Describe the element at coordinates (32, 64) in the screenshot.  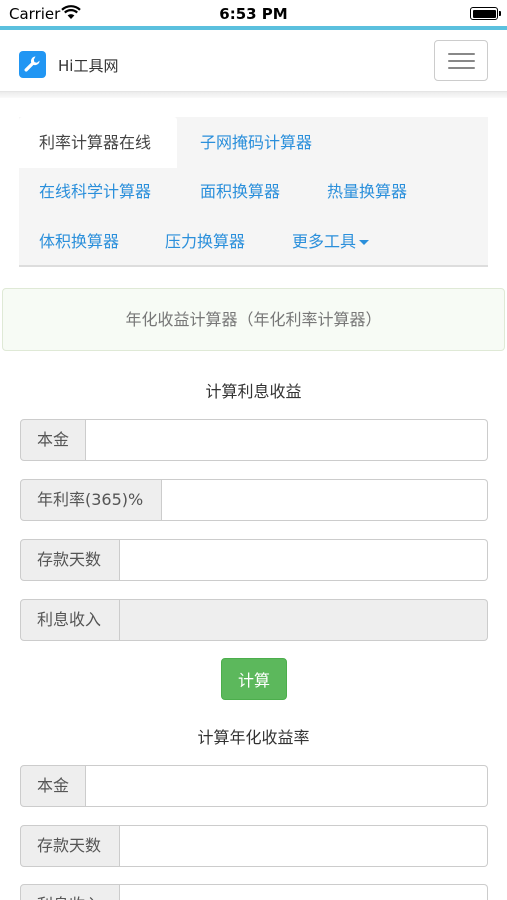
I see `wrench-icon` at that location.